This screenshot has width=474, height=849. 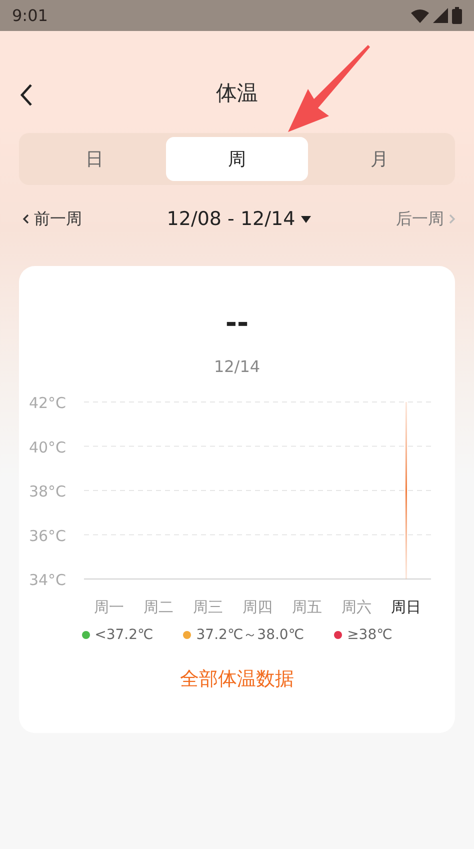 What do you see at coordinates (237, 366) in the screenshot?
I see `selected-date: 12/14` at bounding box center [237, 366].